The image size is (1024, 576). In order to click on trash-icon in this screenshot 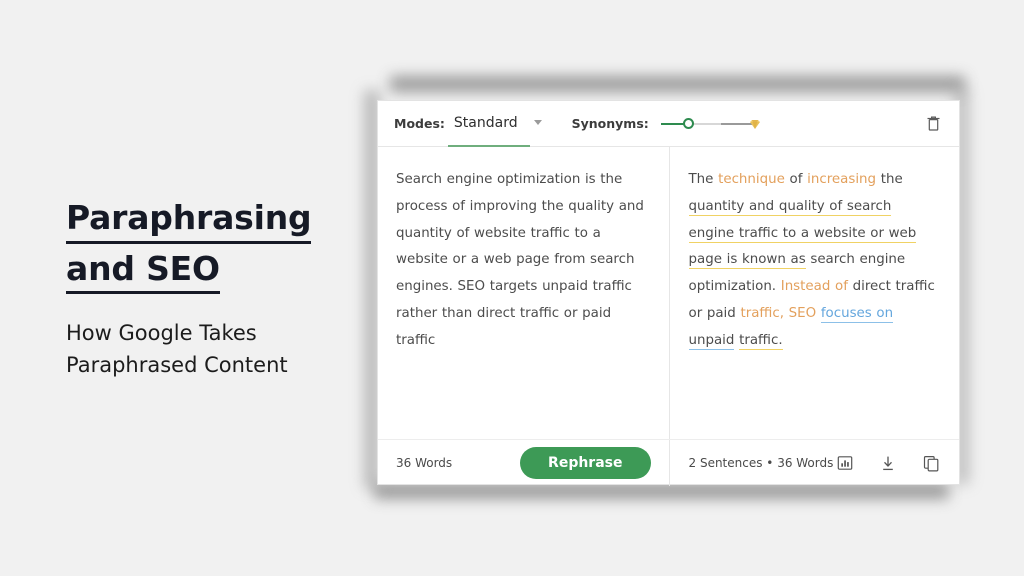, I will do `click(933, 124)`.